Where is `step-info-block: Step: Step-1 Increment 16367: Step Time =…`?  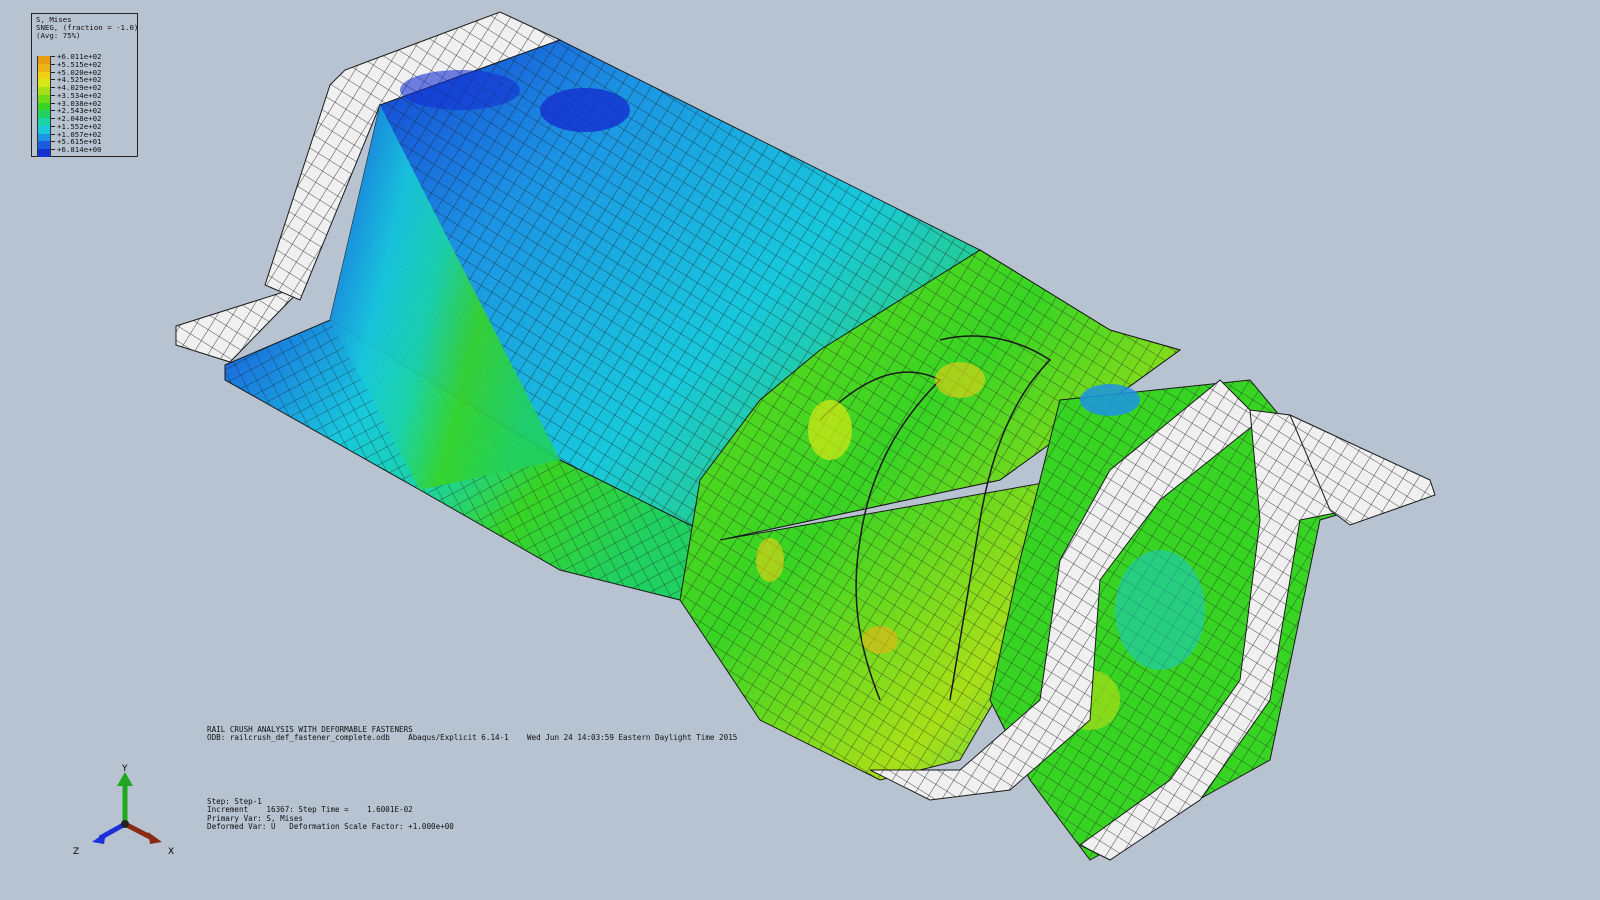
step-info-block: Step: Step-1 Increment 16367: Step Time =… is located at coordinates (330, 814).